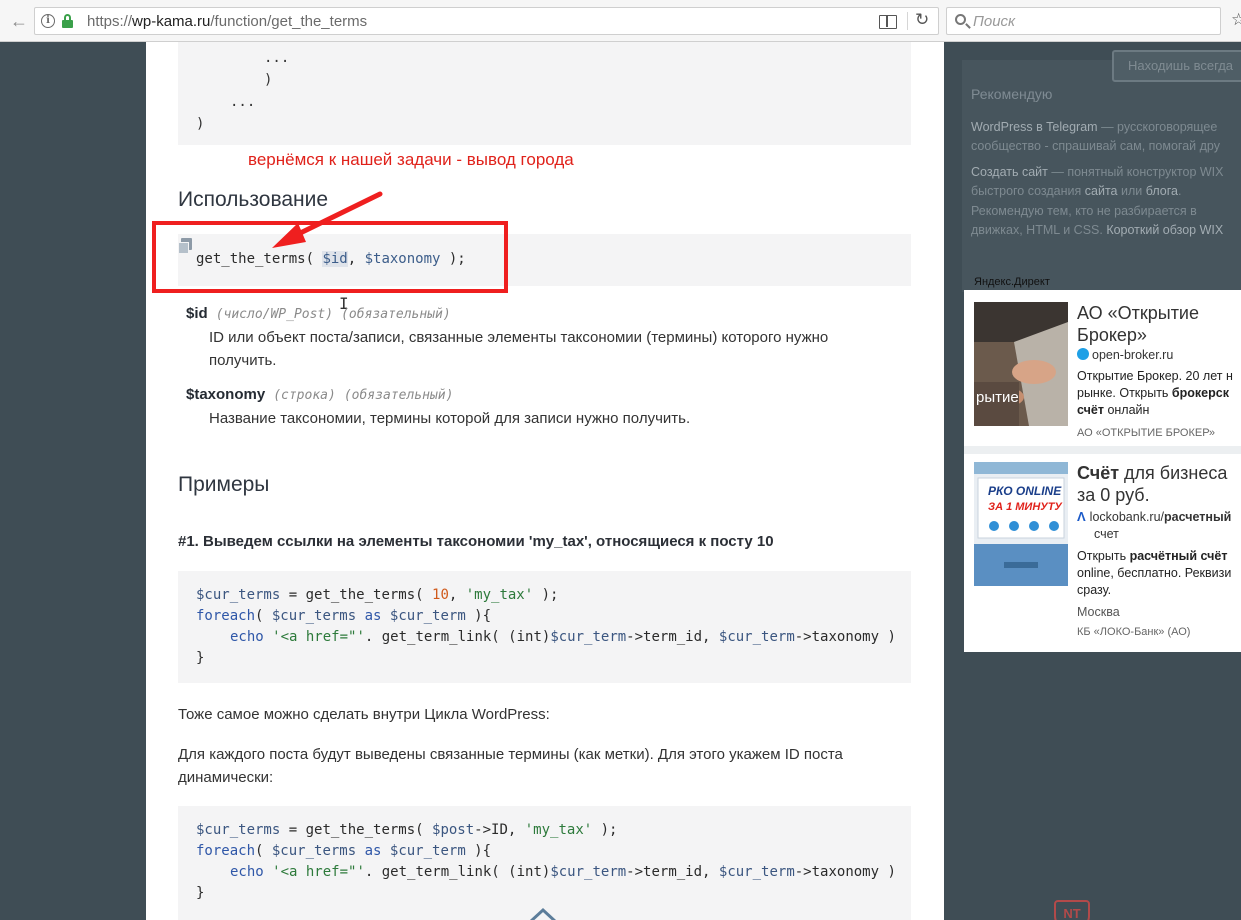  I want to click on annotation-text: вернёмся к нашей задачи - вывод города, so click(411, 159).